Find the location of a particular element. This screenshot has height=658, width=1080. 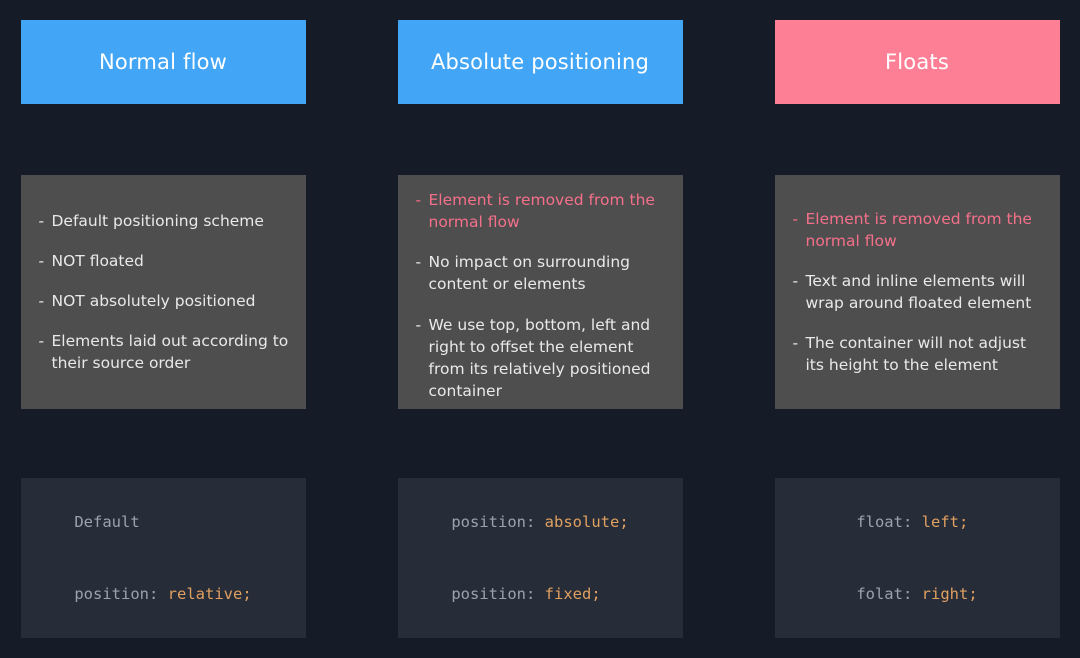

header-title-absolute-positioning: Absolute positioning is located at coordinates (540, 61).